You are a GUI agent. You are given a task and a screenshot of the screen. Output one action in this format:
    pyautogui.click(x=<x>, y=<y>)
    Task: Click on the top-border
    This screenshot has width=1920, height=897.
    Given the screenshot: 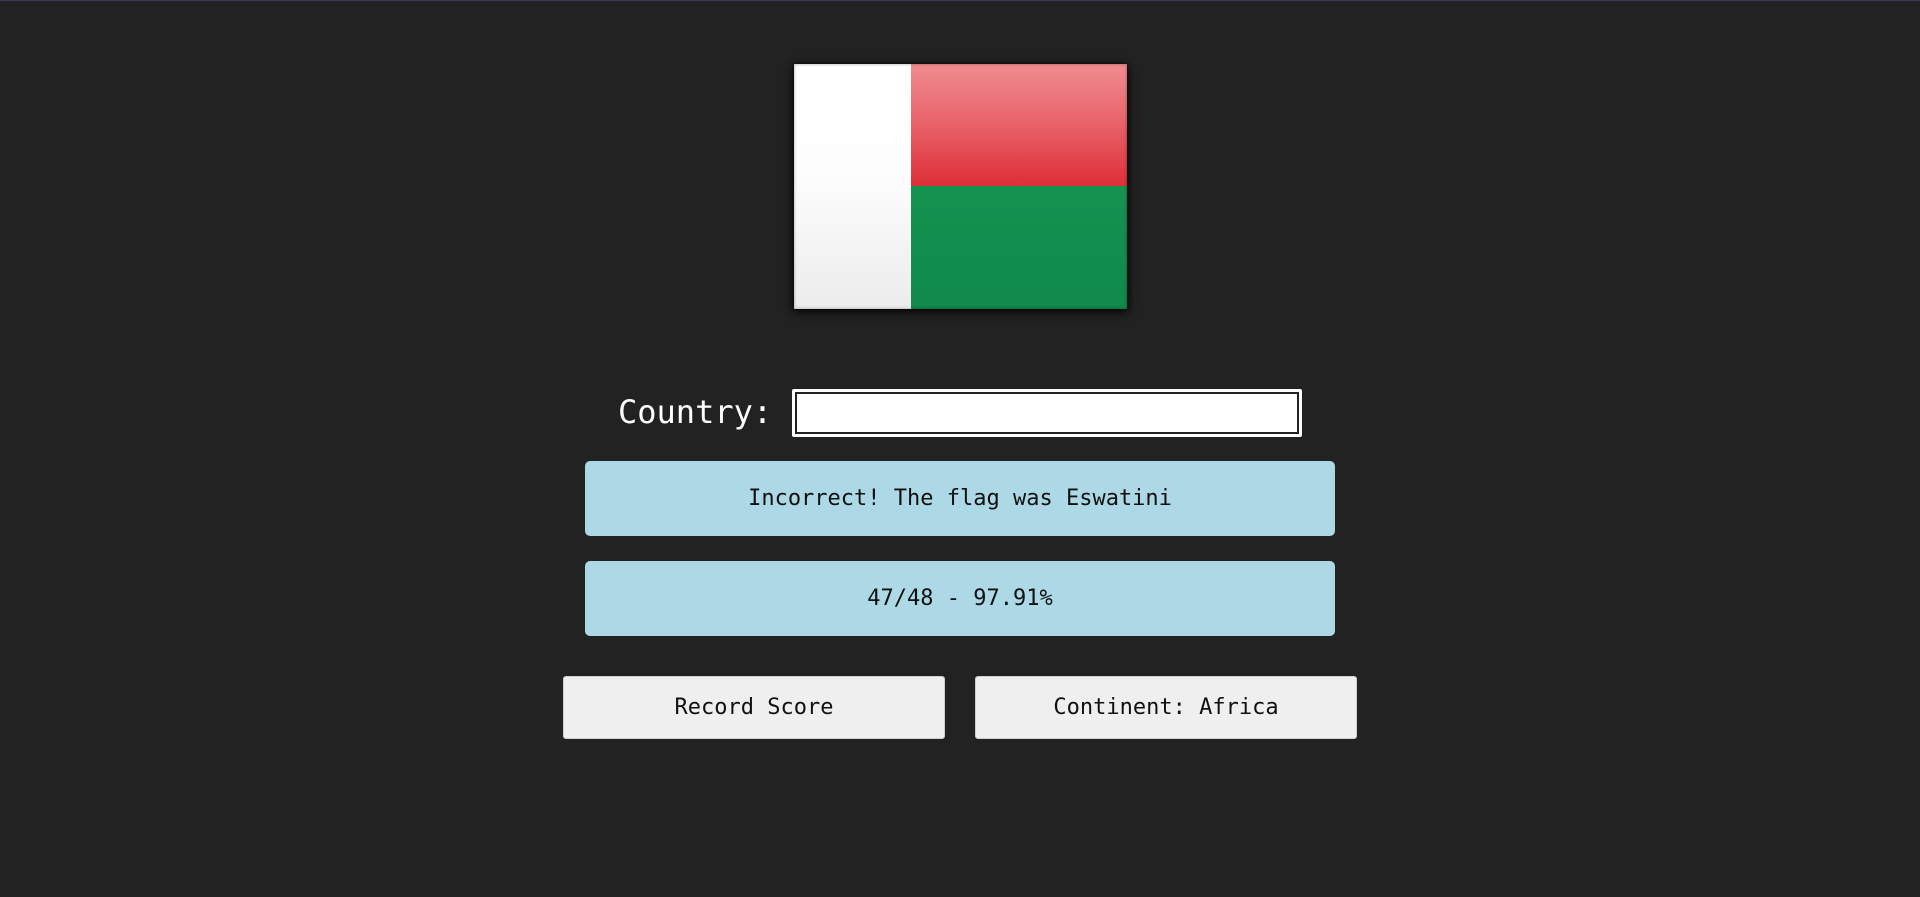 What is the action you would take?
    pyautogui.click(x=960, y=0)
    